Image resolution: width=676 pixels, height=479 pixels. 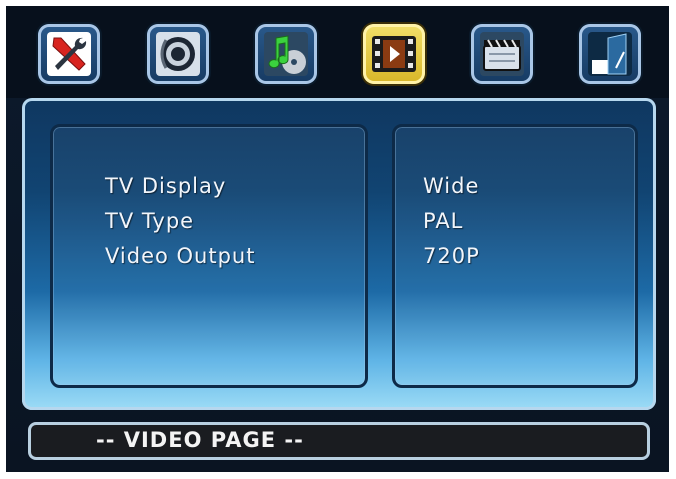 I want to click on tab-video-setup, so click(x=394, y=54).